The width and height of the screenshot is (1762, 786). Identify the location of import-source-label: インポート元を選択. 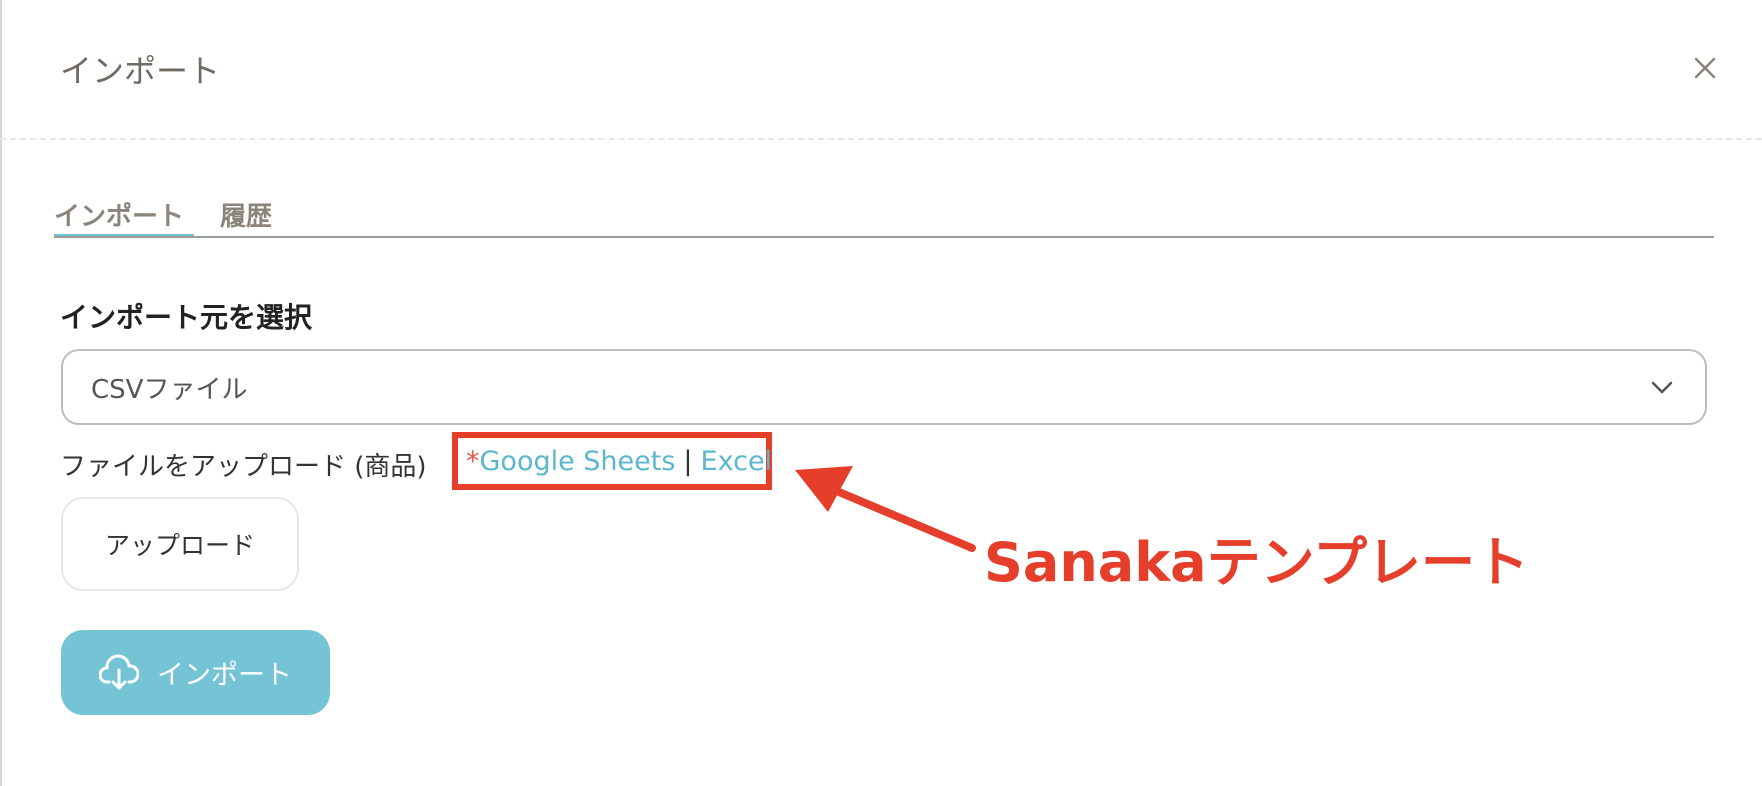
(186, 317).